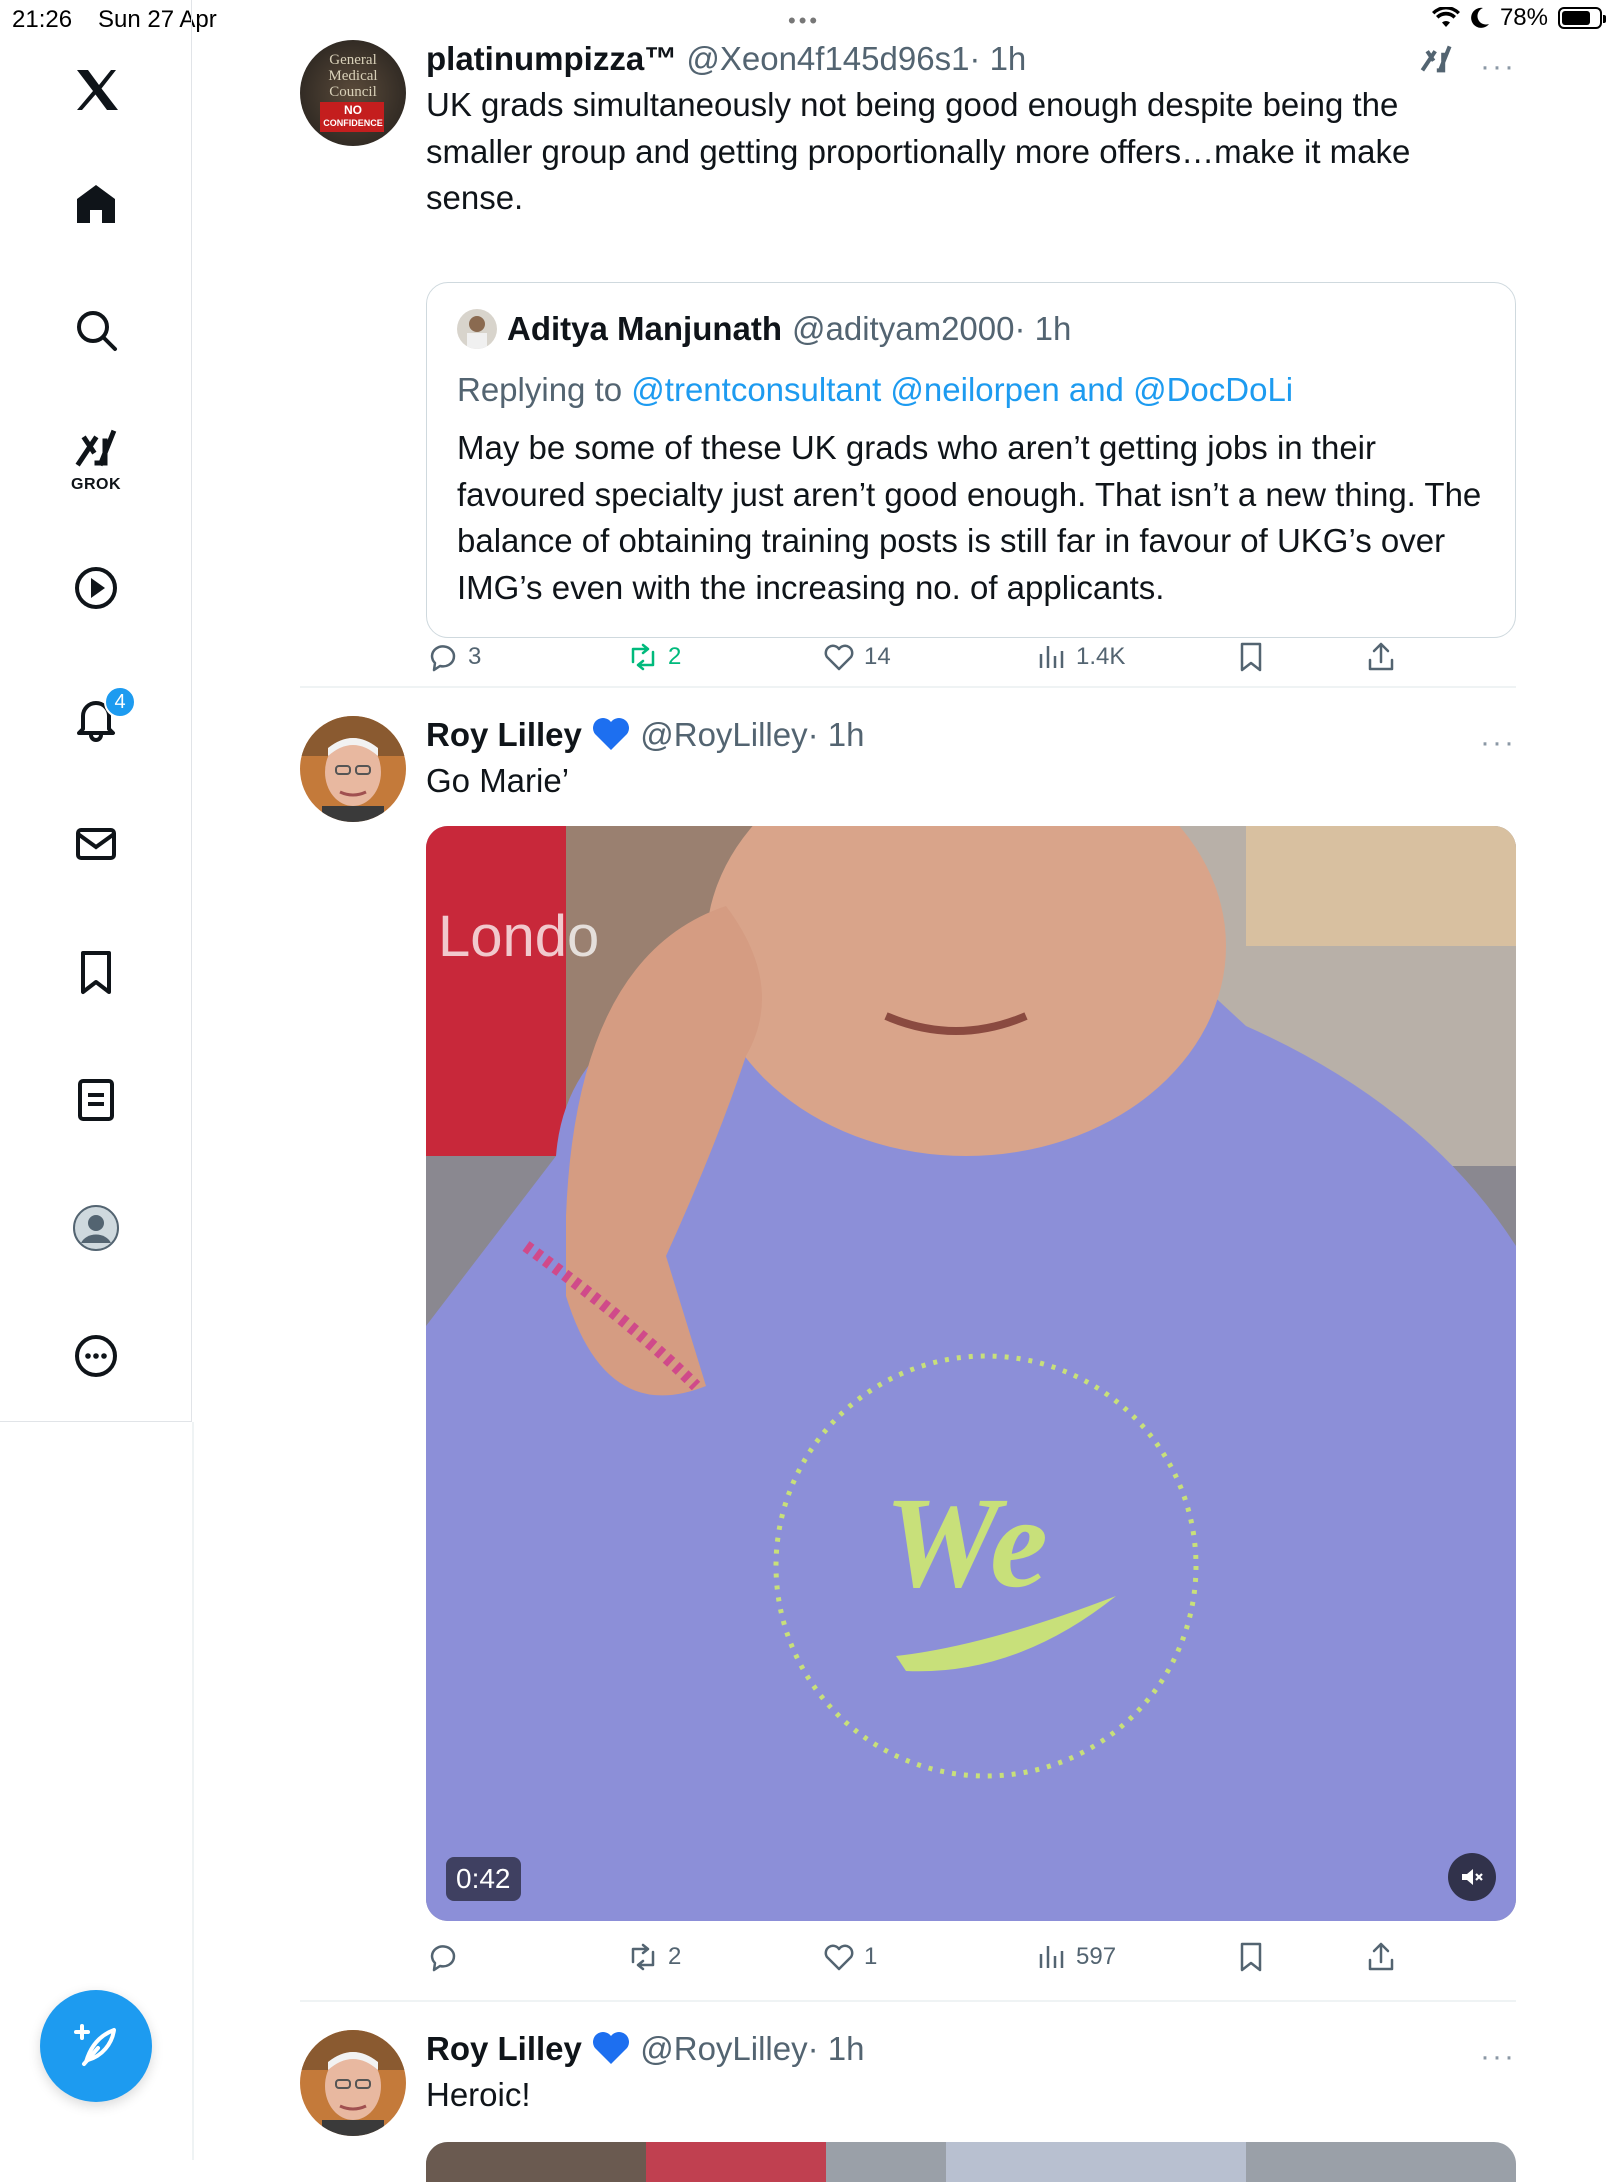 Image resolution: width=1620 pixels, height=2182 pixels. Describe the element at coordinates (903, 328) in the screenshot. I see `quote-author-handle: @adityam2000` at that location.